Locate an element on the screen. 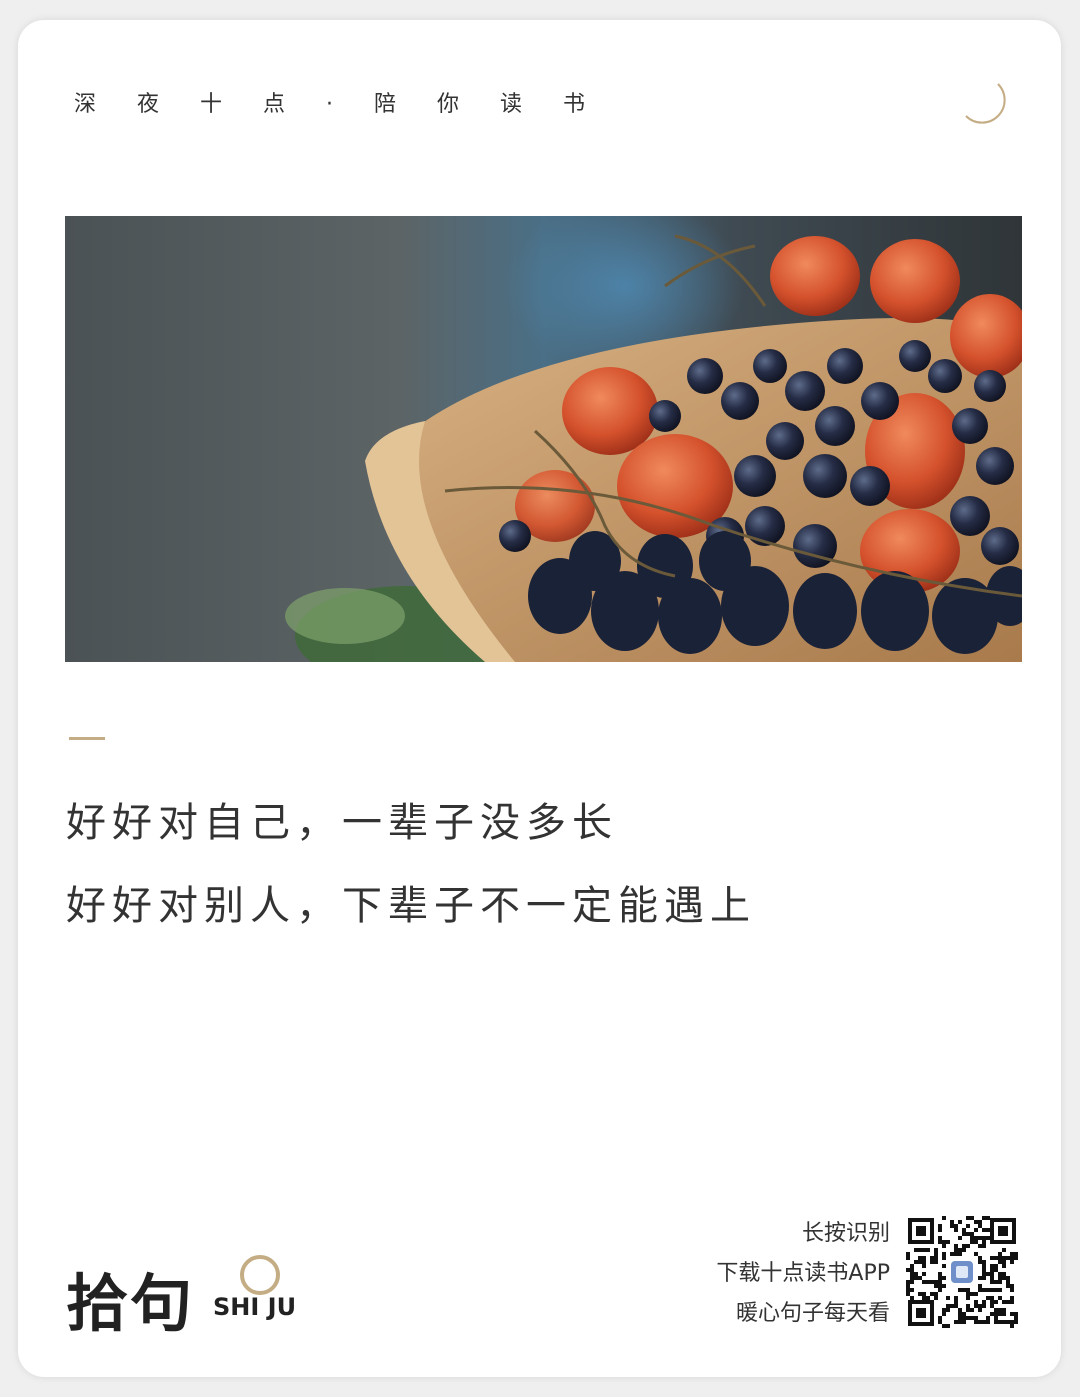 This screenshot has height=1397, width=1080. logo-ring-icon is located at coordinates (260, 1275).